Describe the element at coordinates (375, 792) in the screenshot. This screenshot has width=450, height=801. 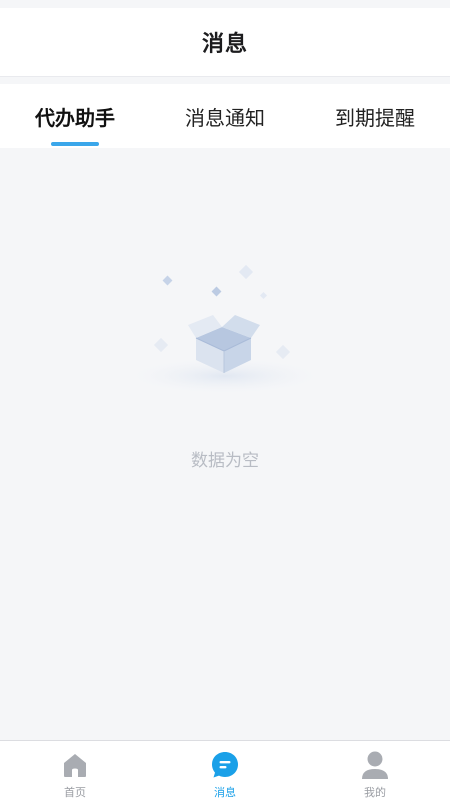
I see `bottom-nav-label: 我的` at that location.